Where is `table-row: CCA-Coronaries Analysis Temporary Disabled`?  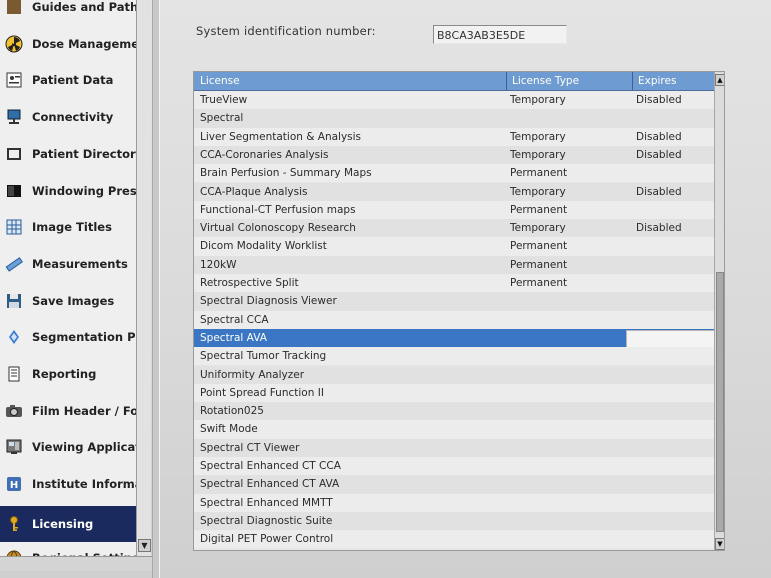 table-row: CCA-Coronaries Analysis Temporary Disabled is located at coordinates (454, 155).